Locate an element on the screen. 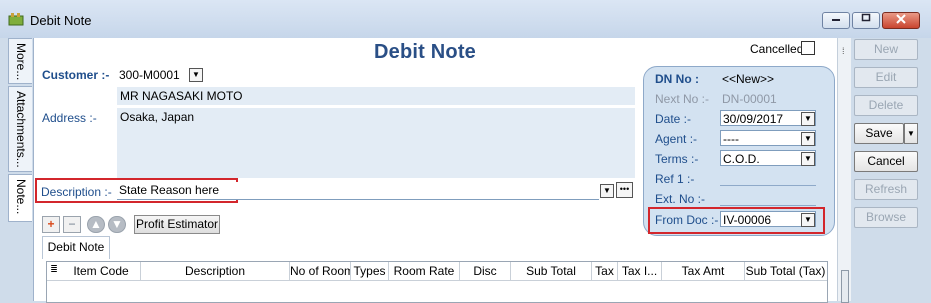  arrow-down-icon: ▼ is located at coordinates (117, 224).